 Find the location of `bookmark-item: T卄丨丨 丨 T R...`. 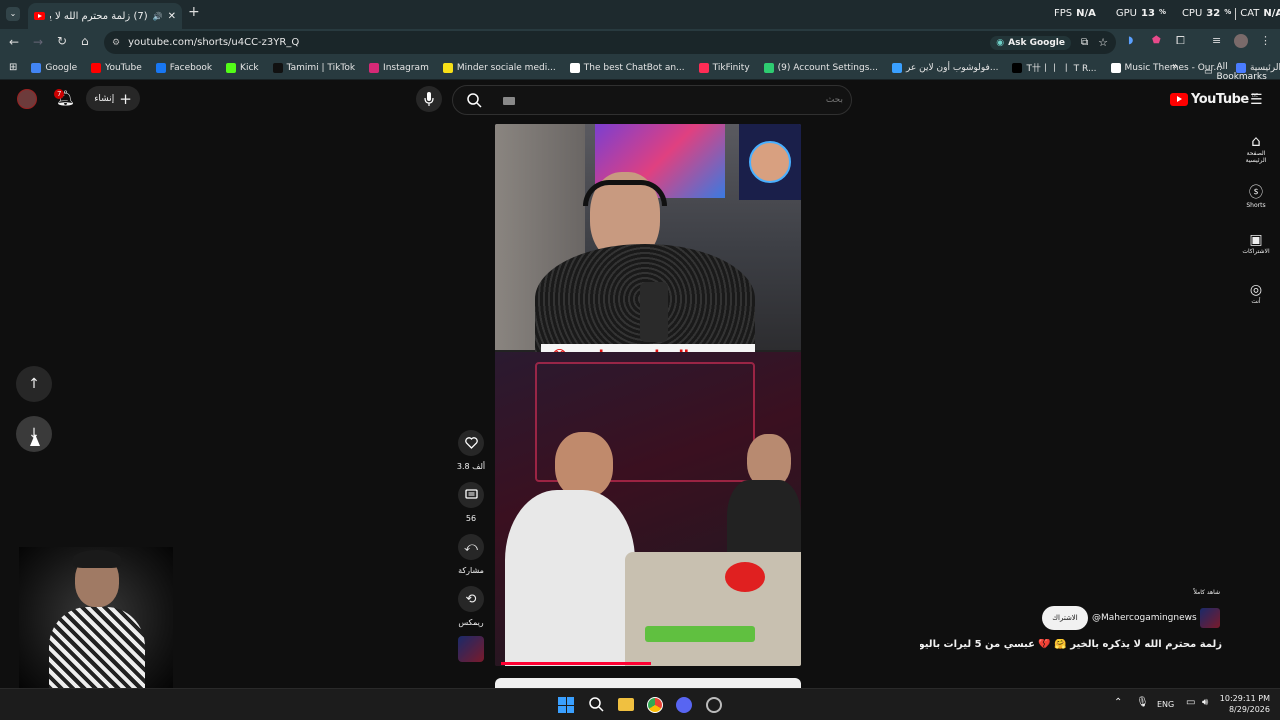

bookmark-item: T卄丨丨 丨 T R... is located at coordinates (1054, 67).